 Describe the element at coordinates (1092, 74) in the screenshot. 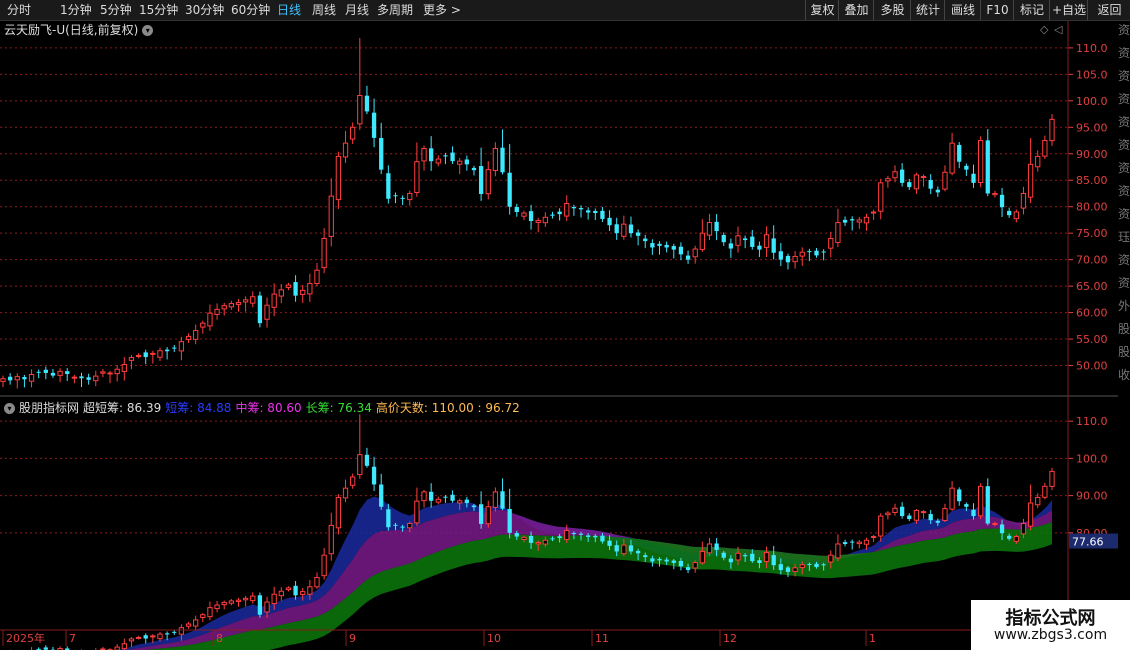

I see `y-tick-label: 105.0` at that location.